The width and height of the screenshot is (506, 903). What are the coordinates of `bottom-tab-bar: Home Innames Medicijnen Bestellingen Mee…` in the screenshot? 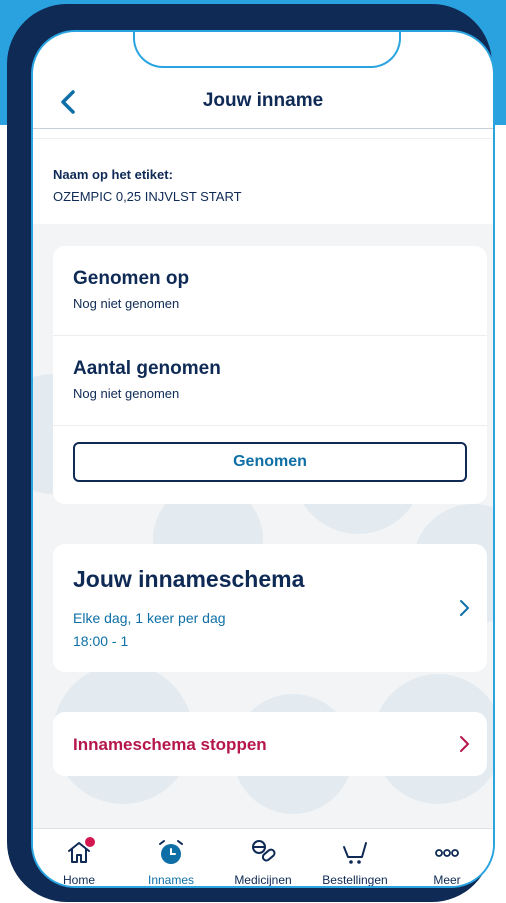 It's located at (263, 857).